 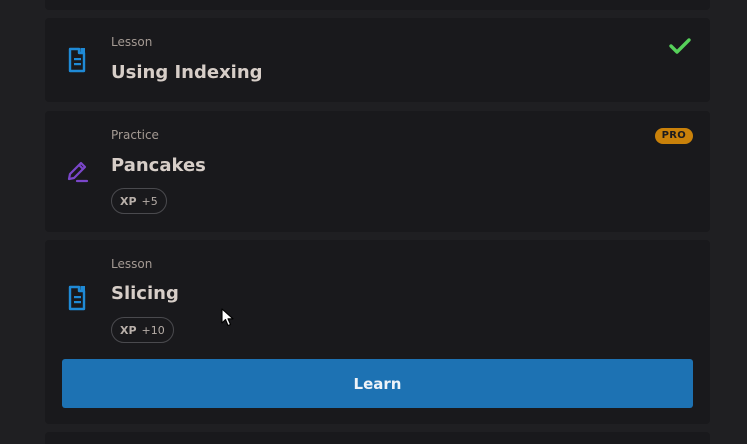 I want to click on learn-button: Learn, so click(x=377, y=383).